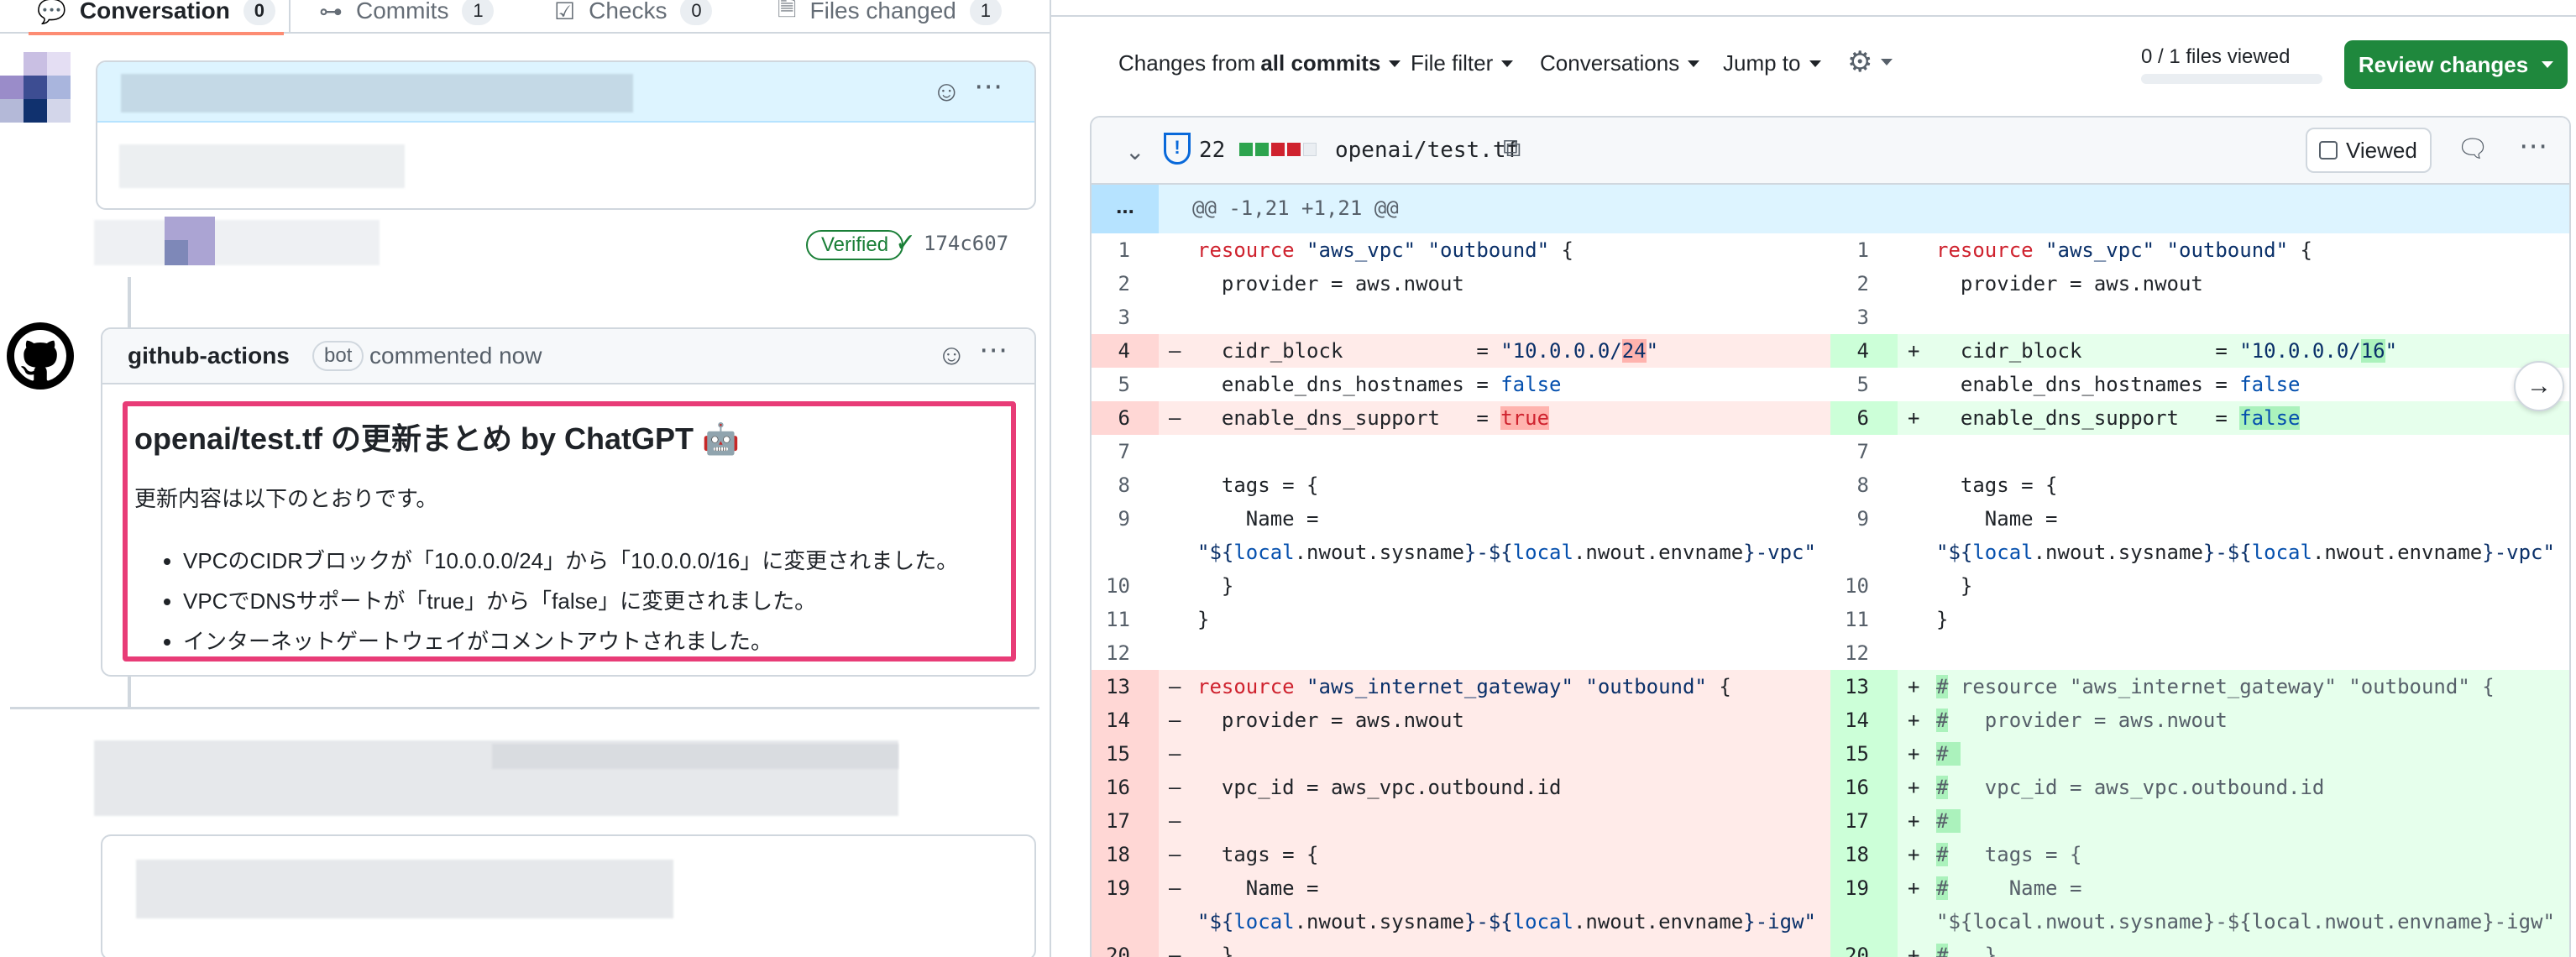 The width and height of the screenshot is (2576, 957). I want to click on commit-icon: ⊶, so click(331, 12).